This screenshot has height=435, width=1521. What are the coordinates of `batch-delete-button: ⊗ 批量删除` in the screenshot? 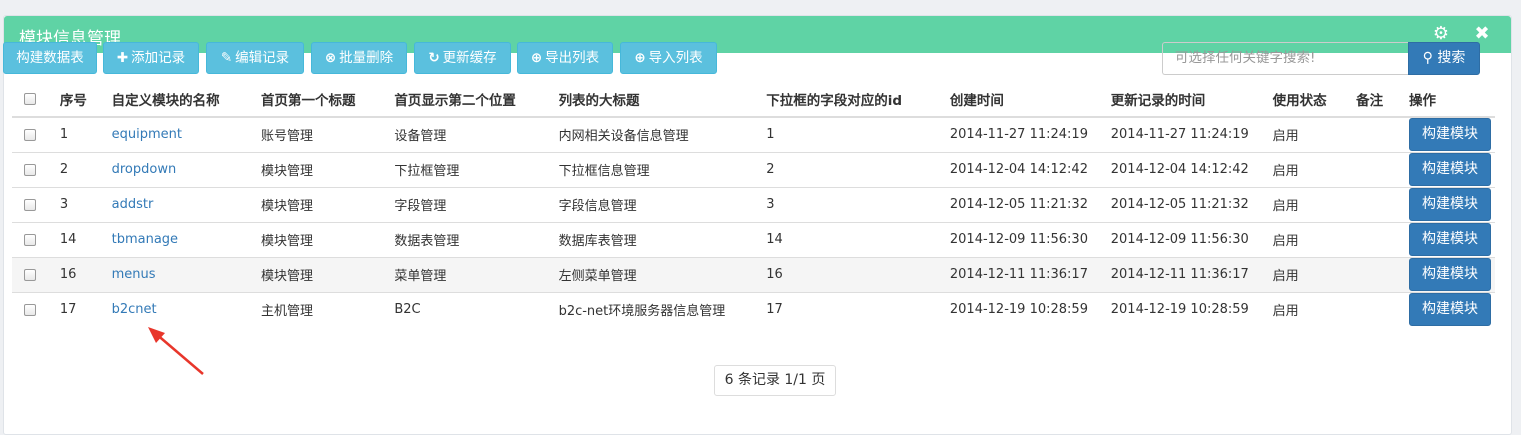 It's located at (359, 58).